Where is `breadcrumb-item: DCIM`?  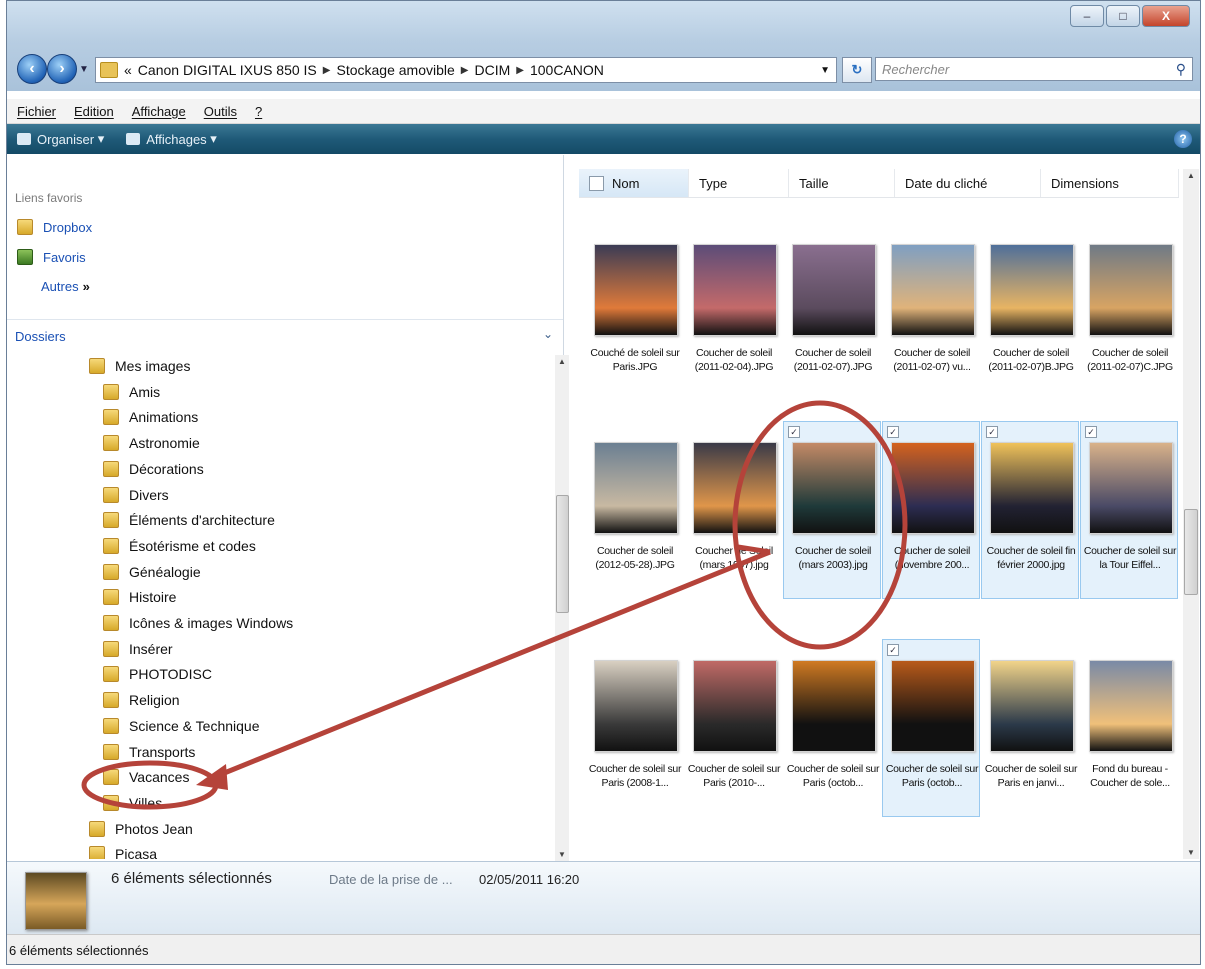
breadcrumb-item: DCIM is located at coordinates (492, 70).